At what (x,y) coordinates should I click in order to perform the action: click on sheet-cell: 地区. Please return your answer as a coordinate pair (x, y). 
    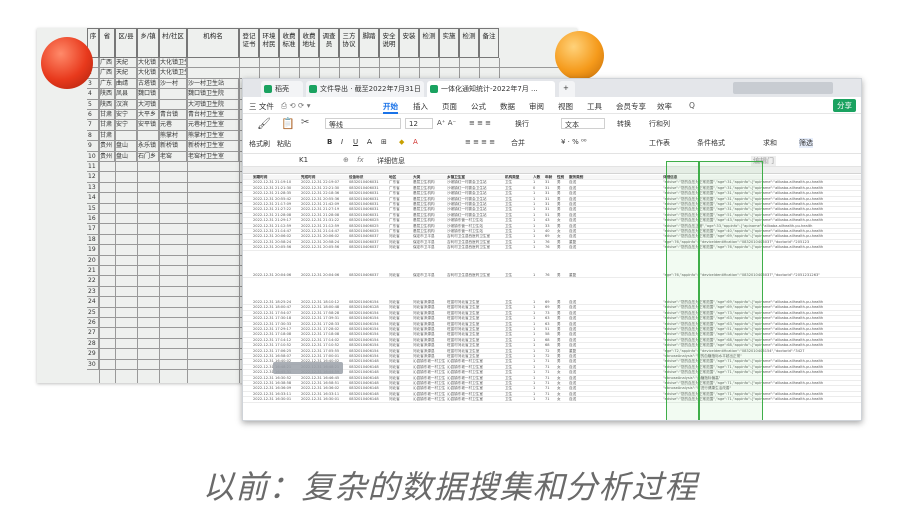
    Looking at the image, I should click on (400, 177).